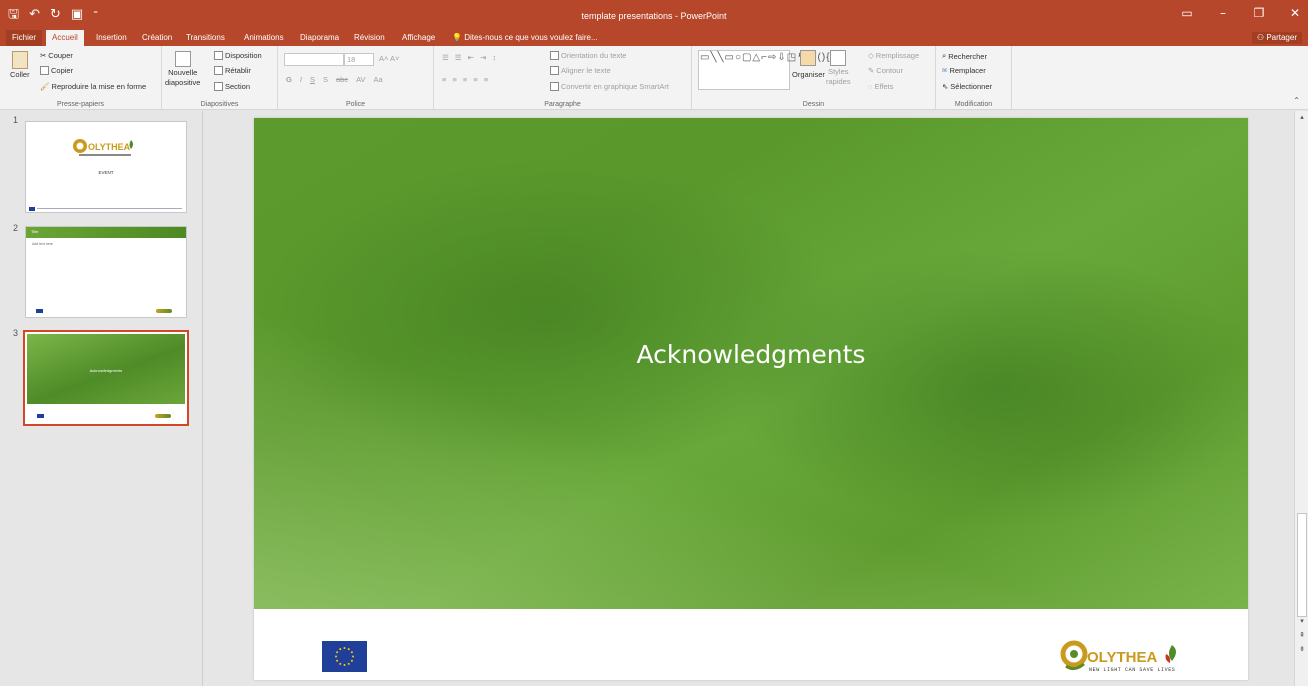 This screenshot has height=686, width=1308. Describe the element at coordinates (1302, 118) in the screenshot. I see `scroll-up-icon: ▴` at that location.